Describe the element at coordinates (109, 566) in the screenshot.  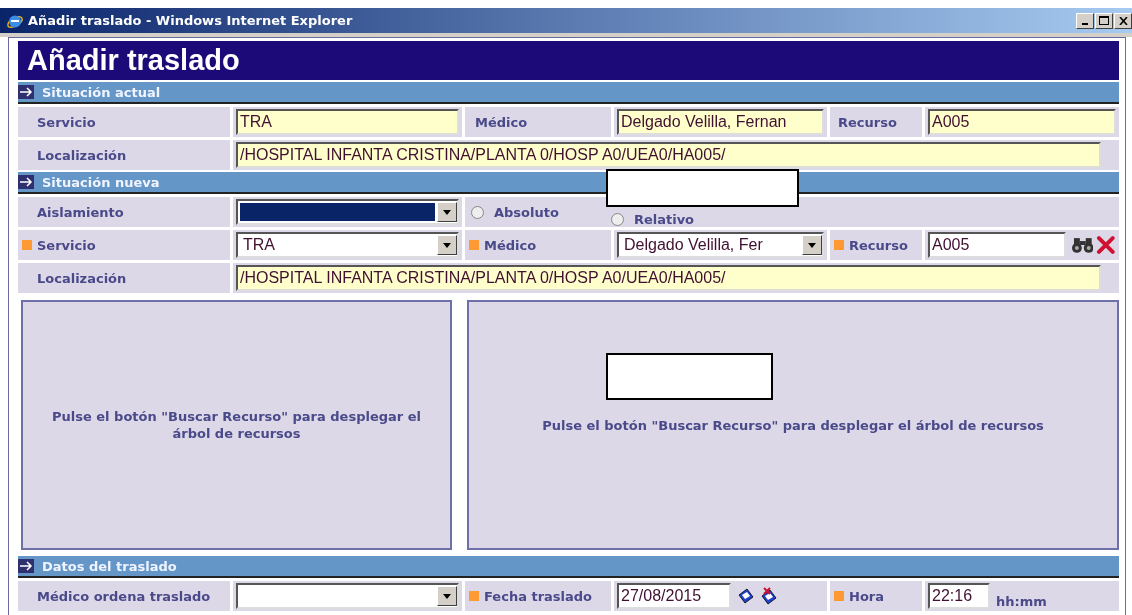
I see `section-title: Datos del traslado` at that location.